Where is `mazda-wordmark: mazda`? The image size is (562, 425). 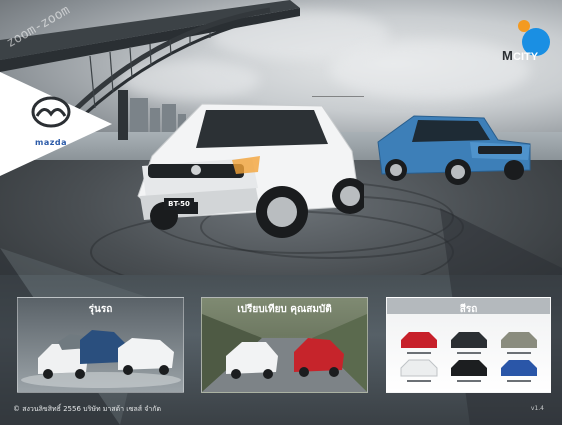 mazda-wordmark: mazda is located at coordinates (50, 142).